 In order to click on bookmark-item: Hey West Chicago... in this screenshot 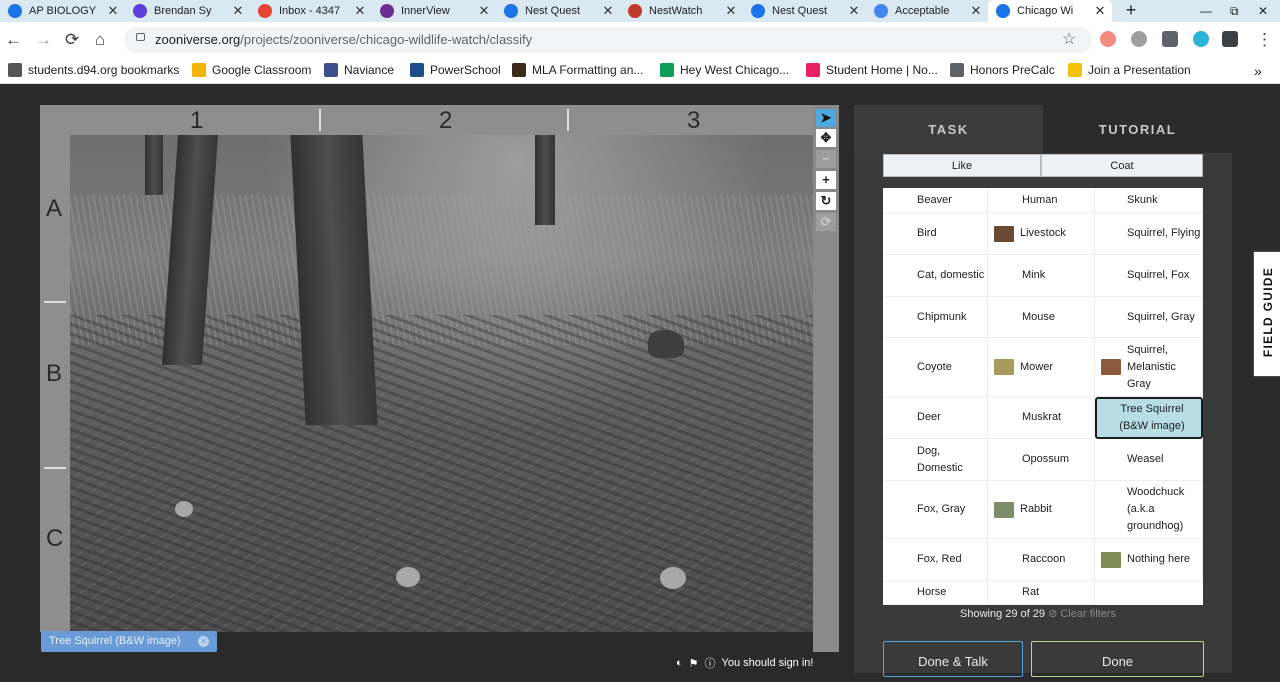, I will do `click(724, 70)`.